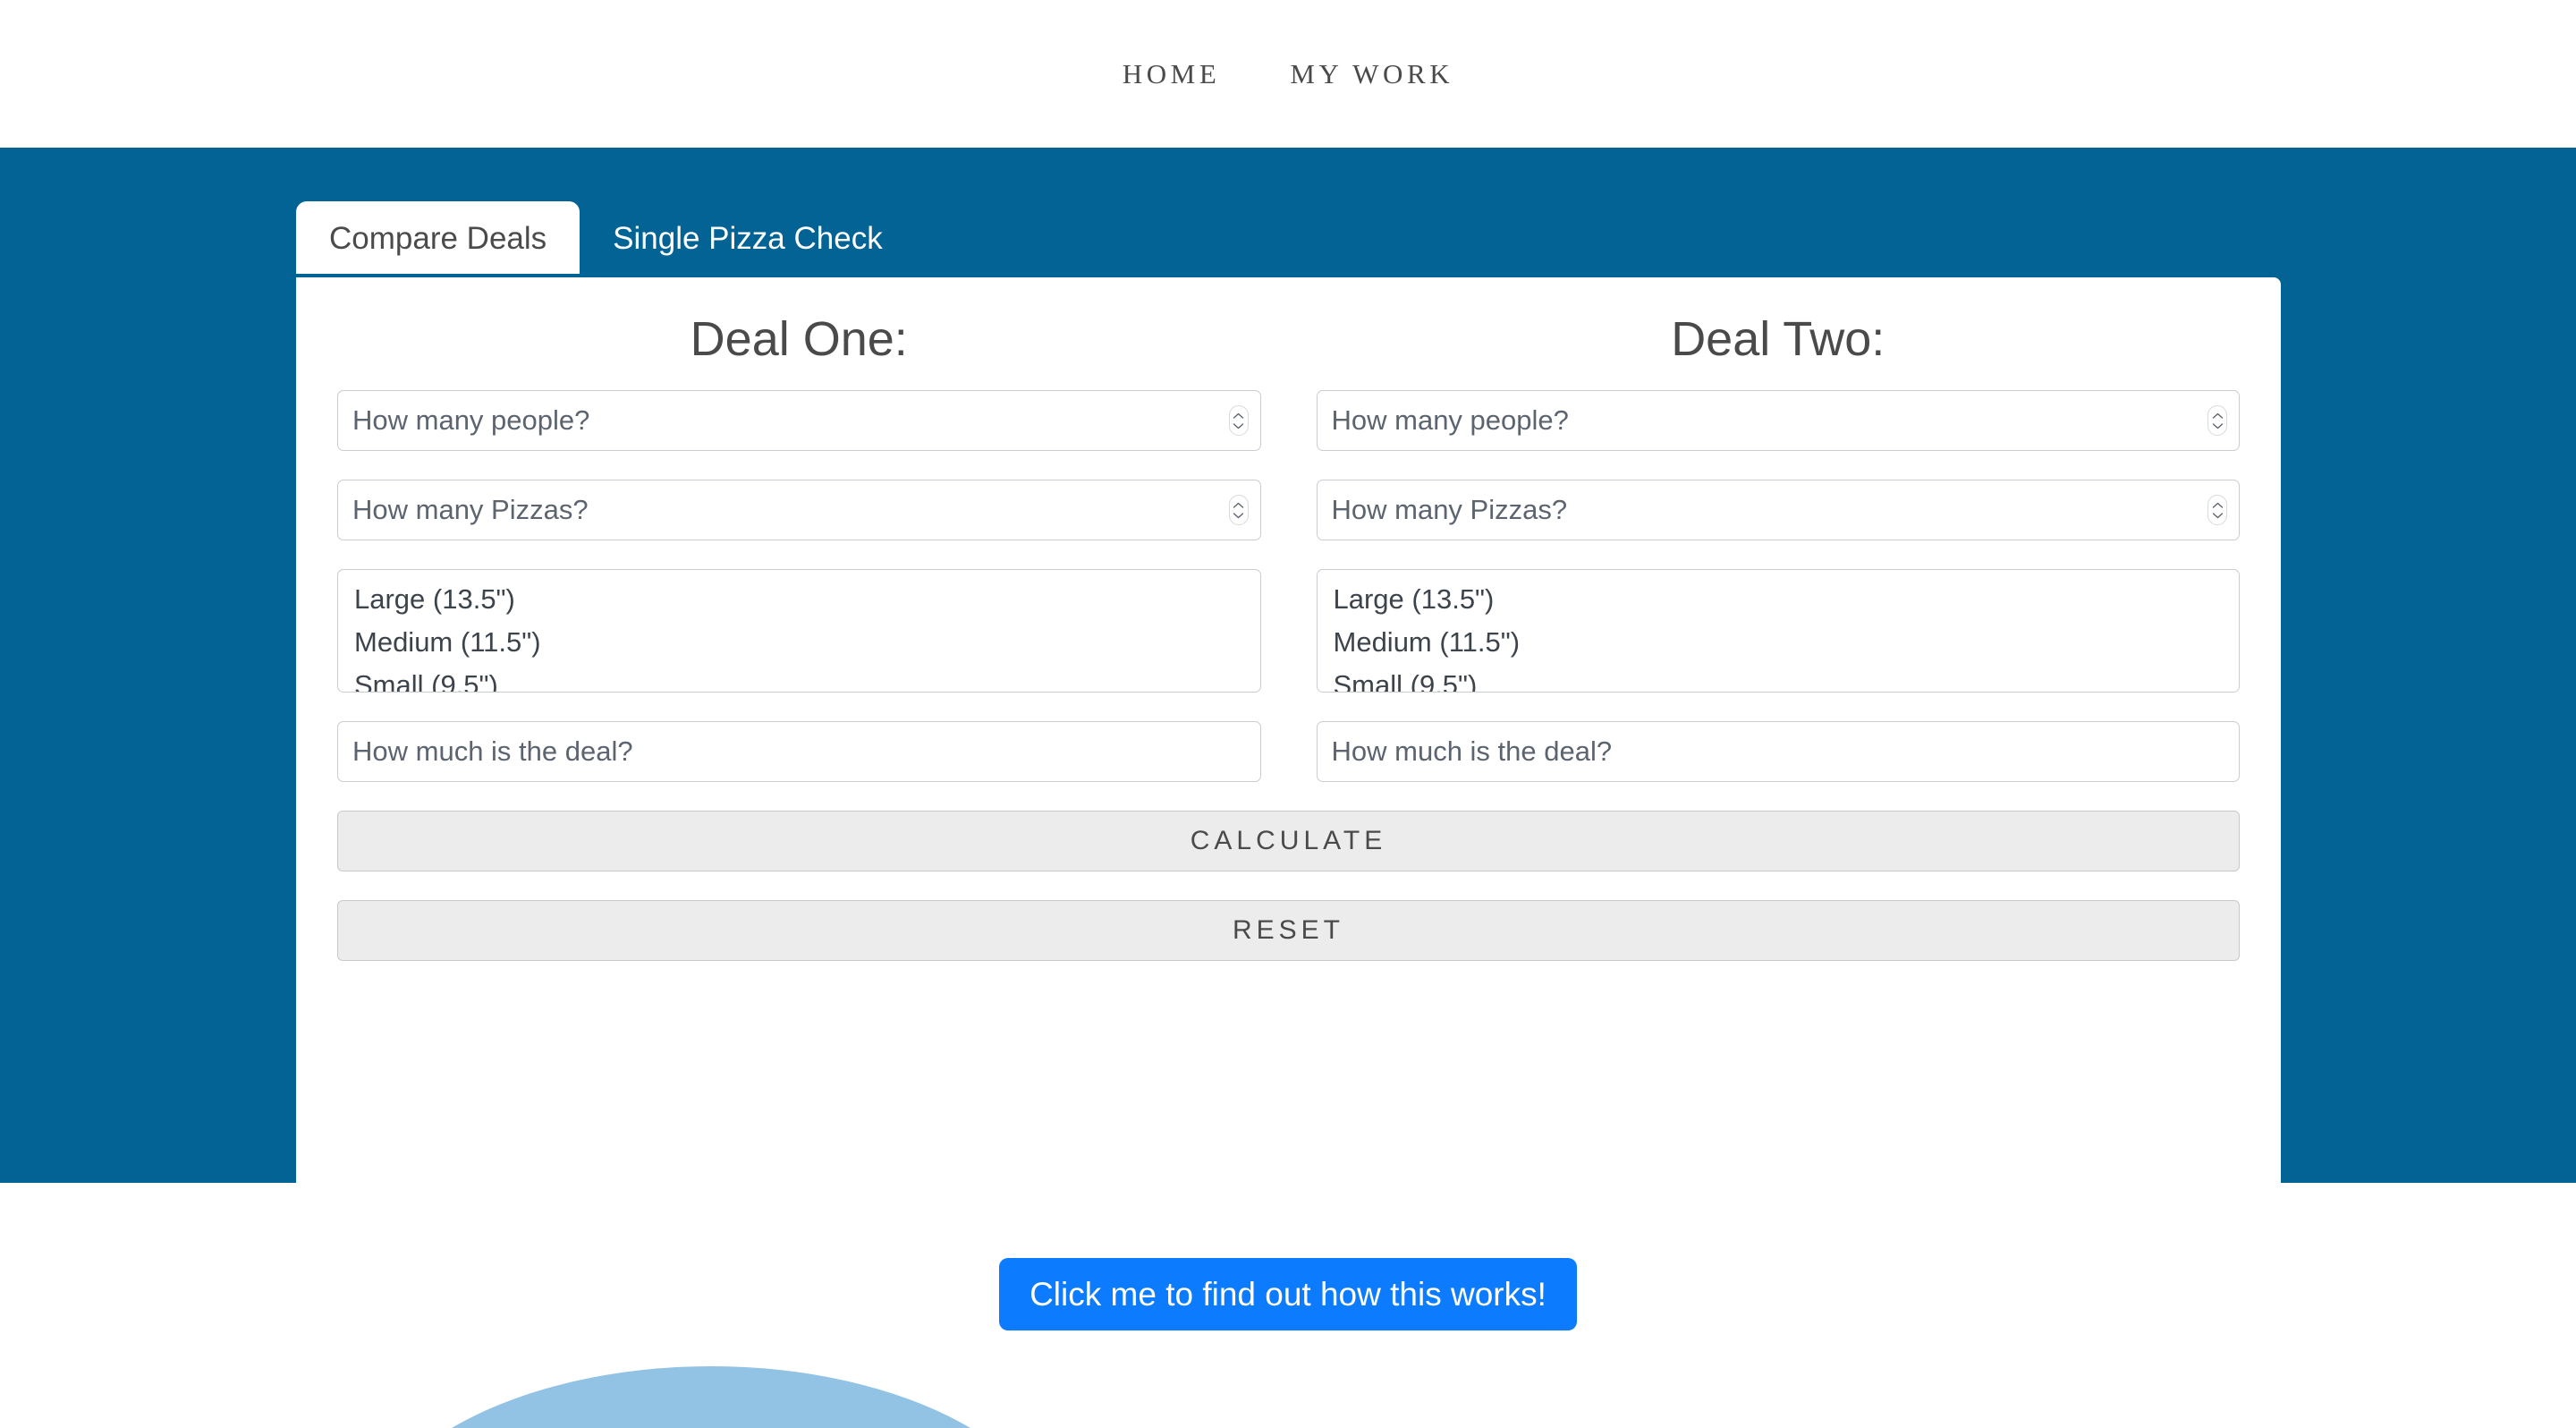 The image size is (2576, 1428). I want to click on deal-two-people-input, so click(1778, 421).